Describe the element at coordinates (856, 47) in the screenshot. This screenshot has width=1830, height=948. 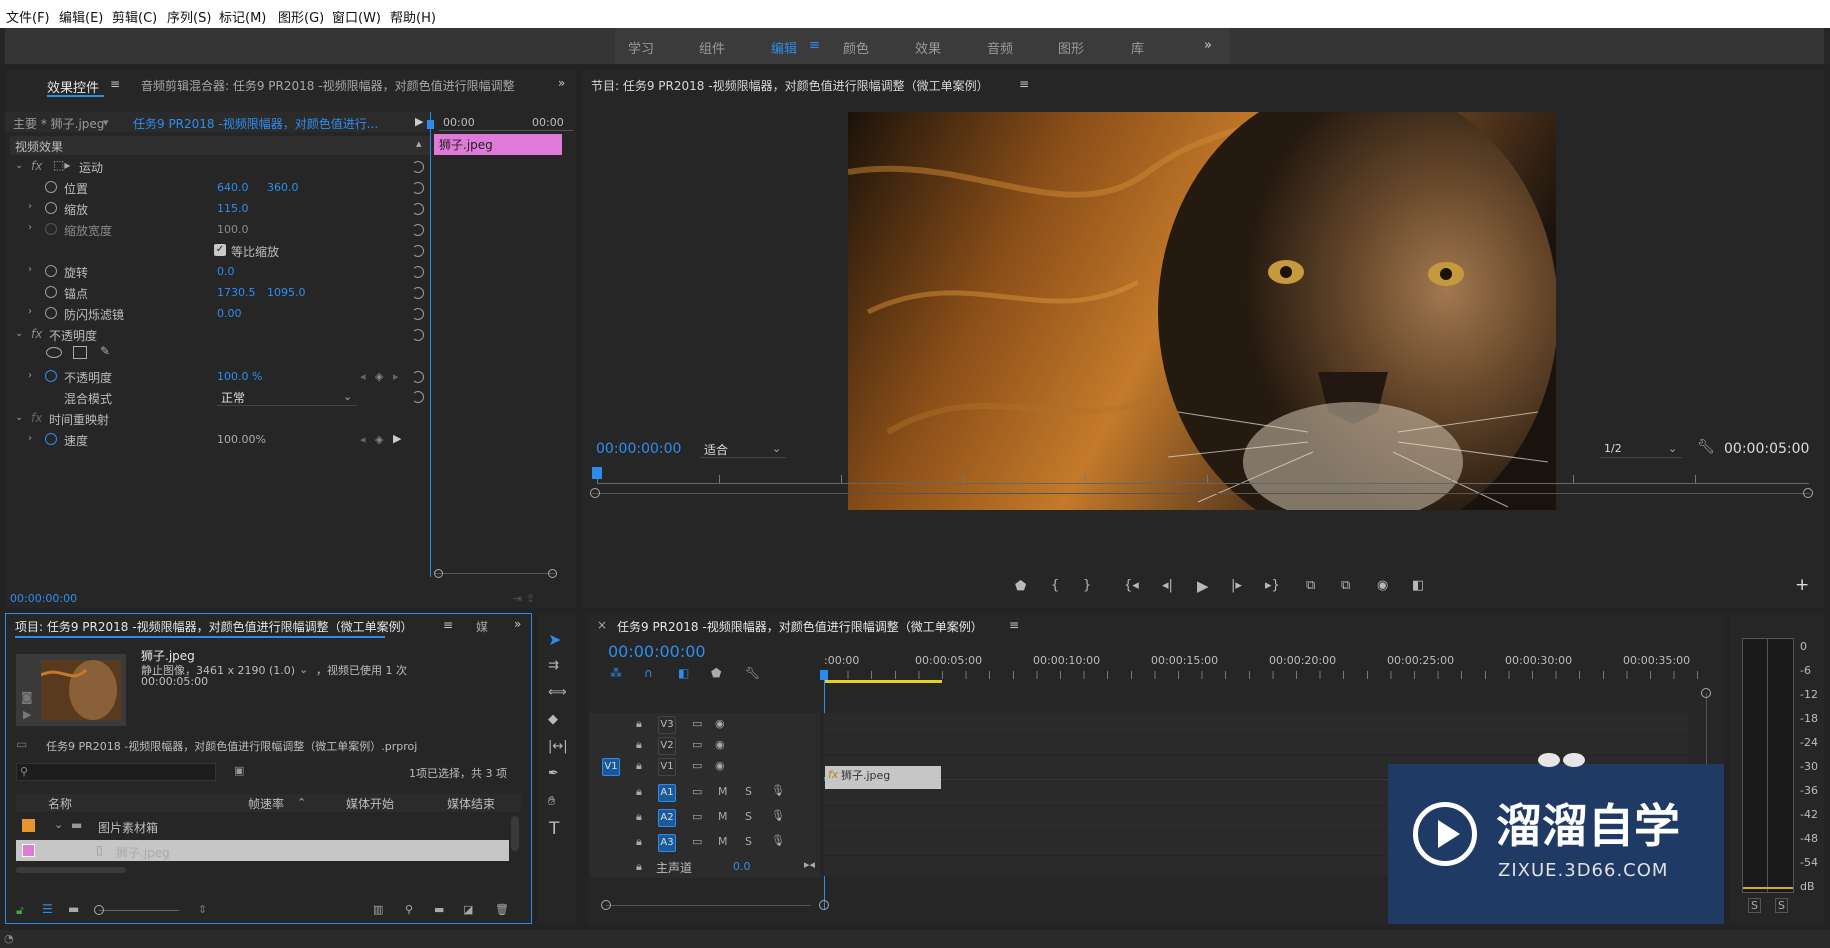
I see `workspace-color: 颜色` at that location.